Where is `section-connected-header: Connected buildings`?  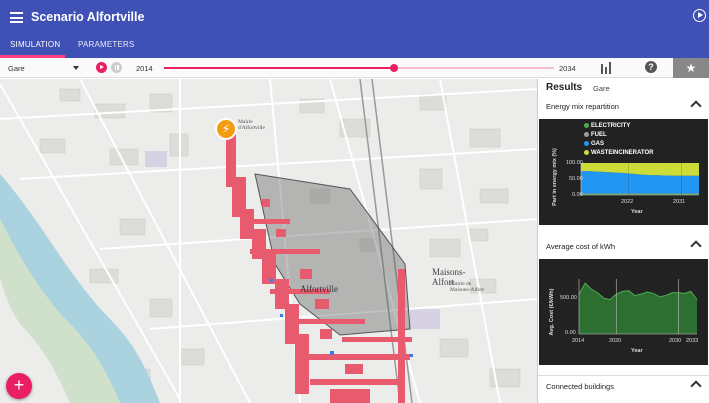 section-connected-header: Connected buildings is located at coordinates (623, 386).